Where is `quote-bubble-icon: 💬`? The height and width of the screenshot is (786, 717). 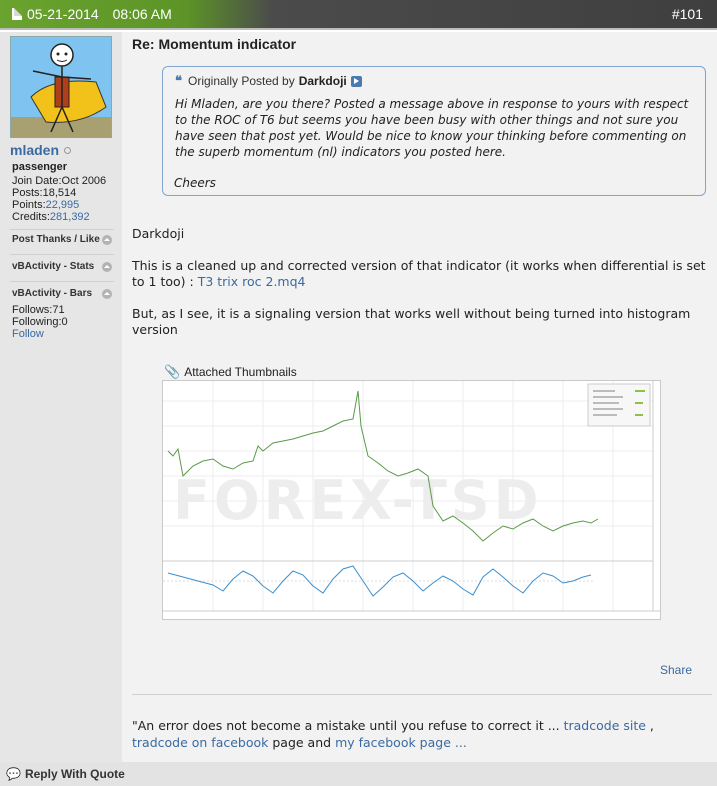 quote-bubble-icon: 💬 is located at coordinates (13, 774).